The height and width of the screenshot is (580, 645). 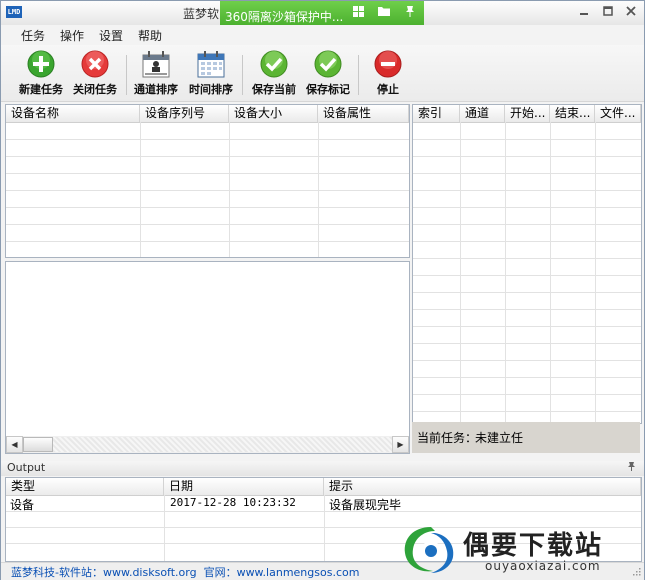 I want to click on current-task-value: 未建立任, so click(x=499, y=438).